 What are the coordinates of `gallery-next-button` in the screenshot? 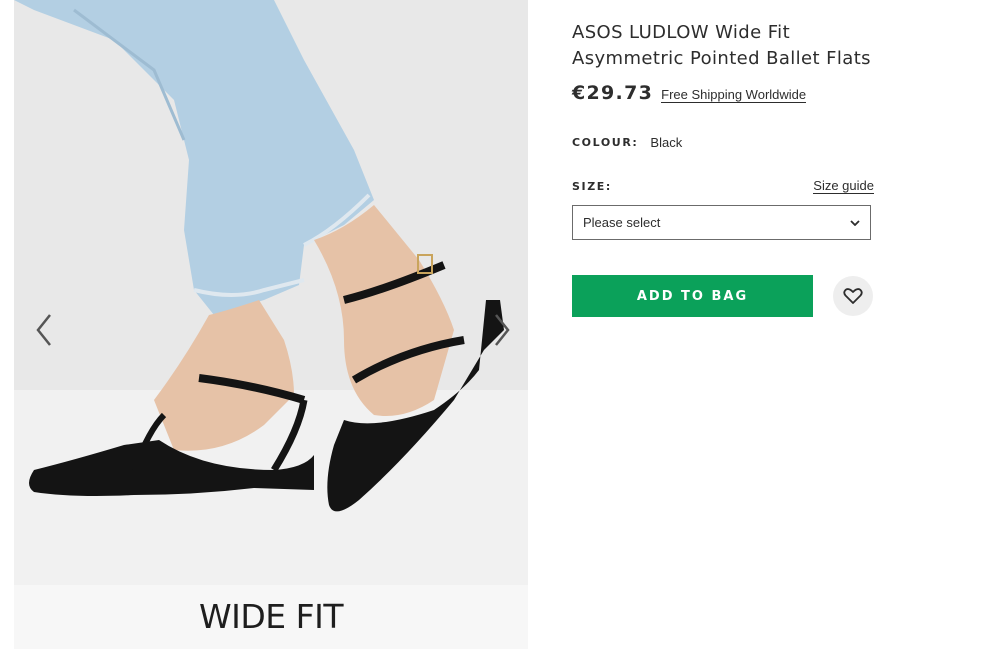 It's located at (501, 330).